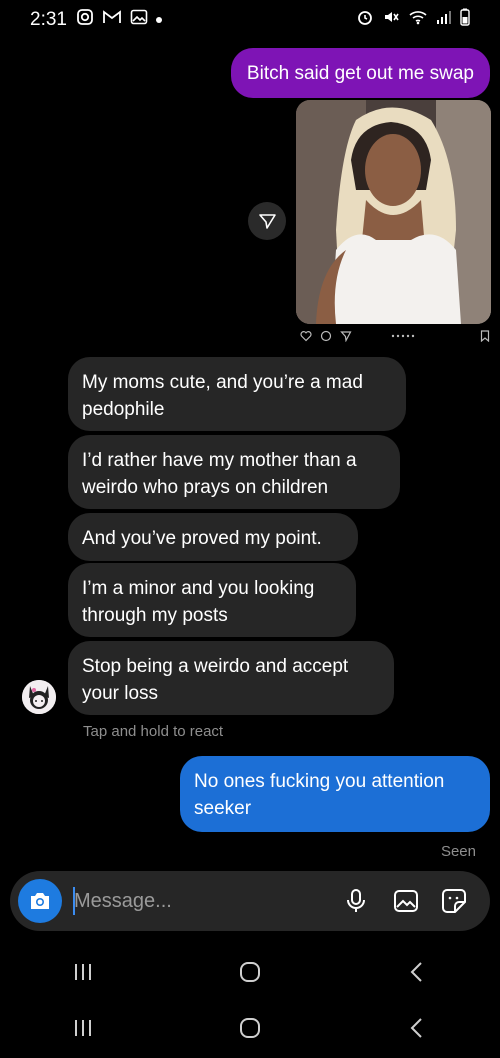  I want to click on sent-message-bubble: Bitch said get out me swap, so click(360, 73).